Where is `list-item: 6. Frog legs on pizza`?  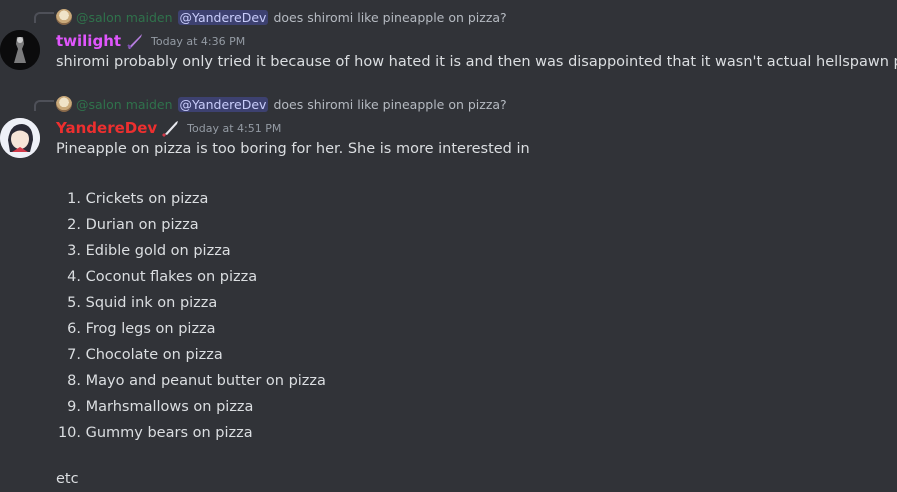 list-item: 6. Frog legs on pizza is located at coordinates (141, 329).